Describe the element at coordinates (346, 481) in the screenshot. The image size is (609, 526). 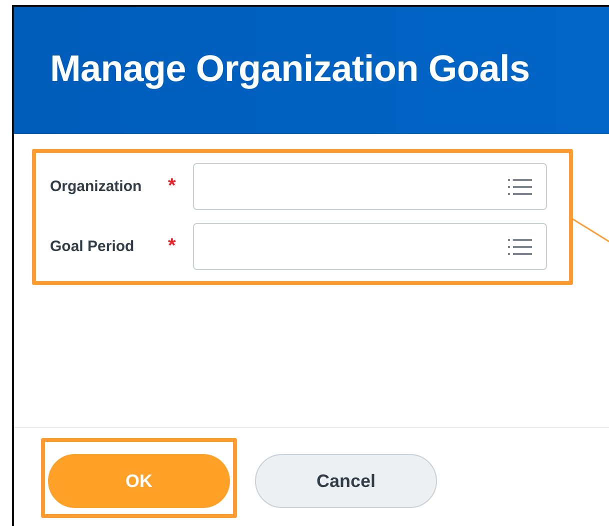
I see `cancel-button: Cancel` at that location.